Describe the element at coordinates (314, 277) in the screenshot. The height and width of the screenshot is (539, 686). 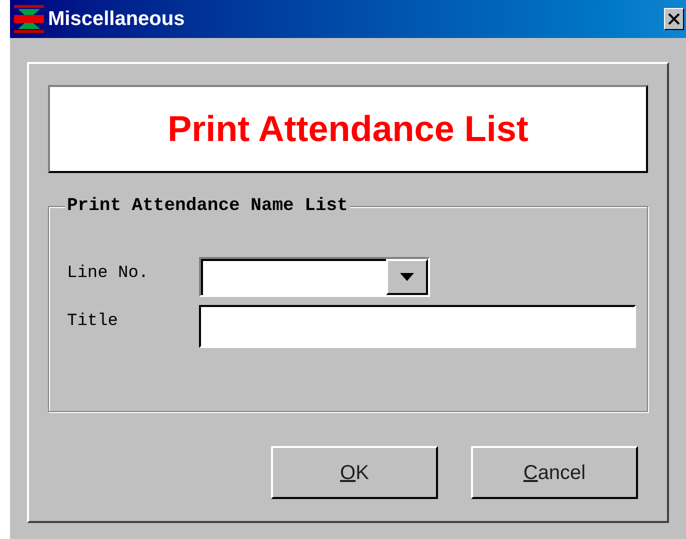
I see `line-number-dropdown` at that location.